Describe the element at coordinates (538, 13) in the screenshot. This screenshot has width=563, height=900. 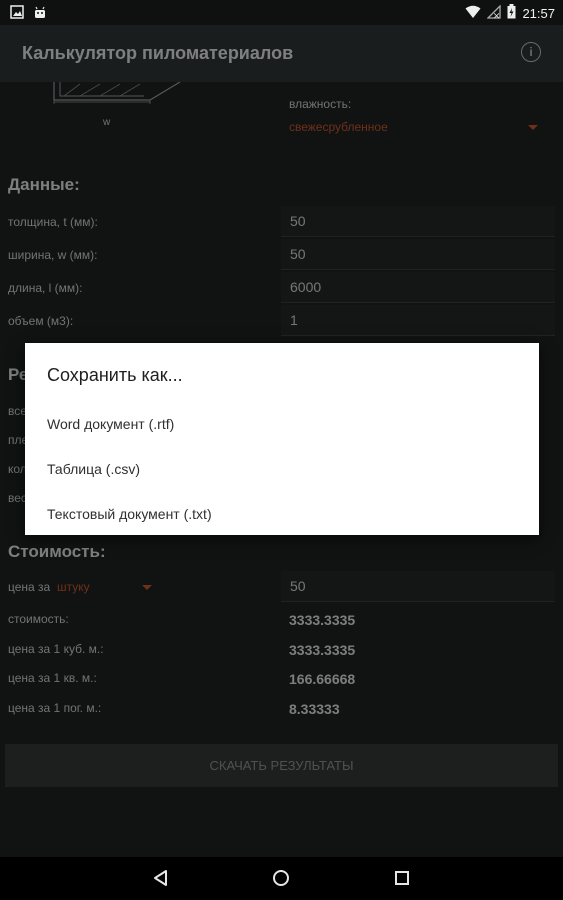
I see `status-time: 21:57` at that location.